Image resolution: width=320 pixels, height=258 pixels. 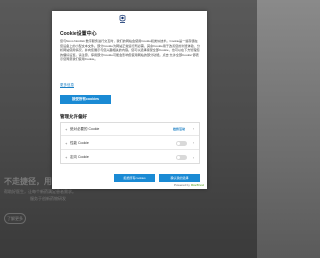 What do you see at coordinates (181, 157) in the screenshot?
I see `targeting-toggle` at bounding box center [181, 157].